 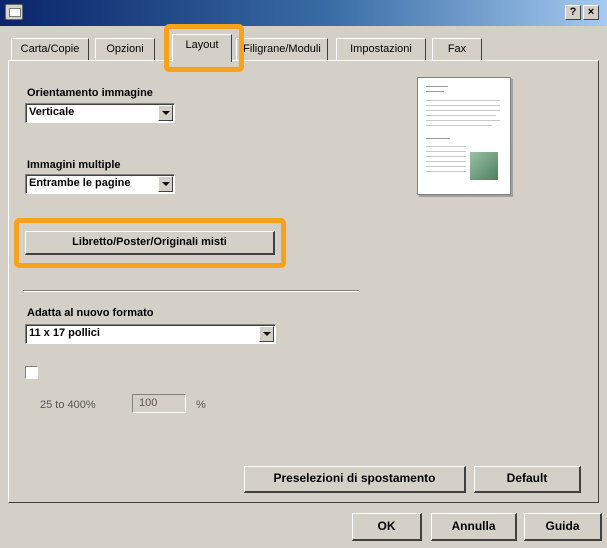 What do you see at coordinates (573, 12) in the screenshot?
I see `help-title-button: ?` at bounding box center [573, 12].